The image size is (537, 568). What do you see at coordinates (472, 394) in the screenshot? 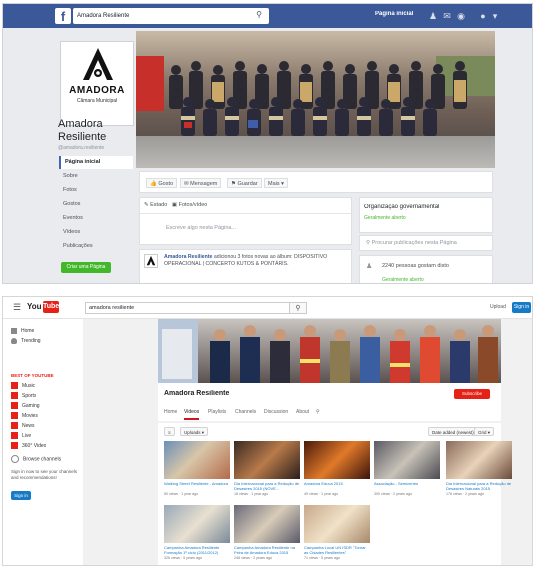
I see `subscribe-button: Subscribe` at bounding box center [472, 394].